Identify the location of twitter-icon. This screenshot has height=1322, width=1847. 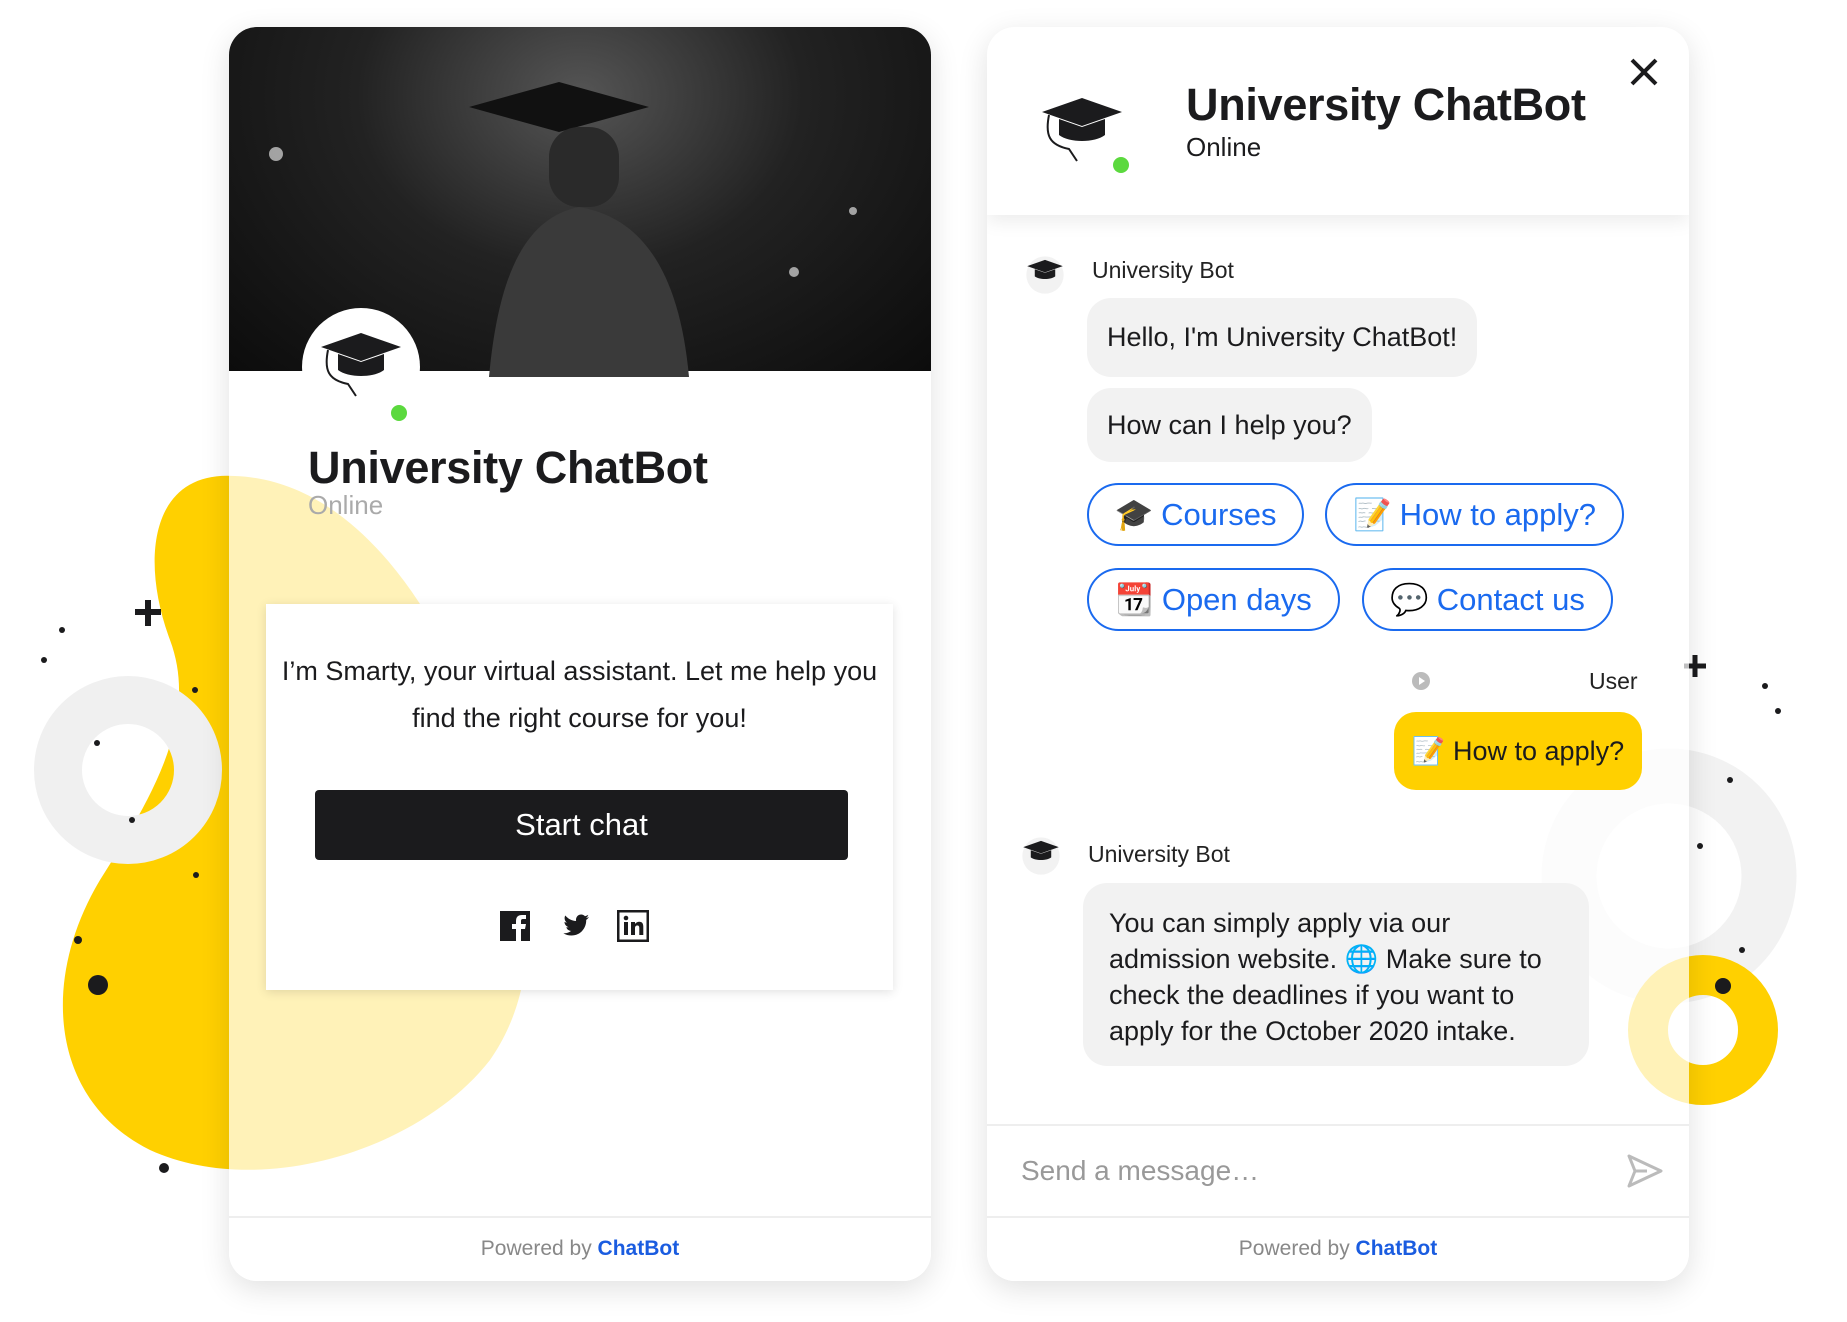
(575, 926).